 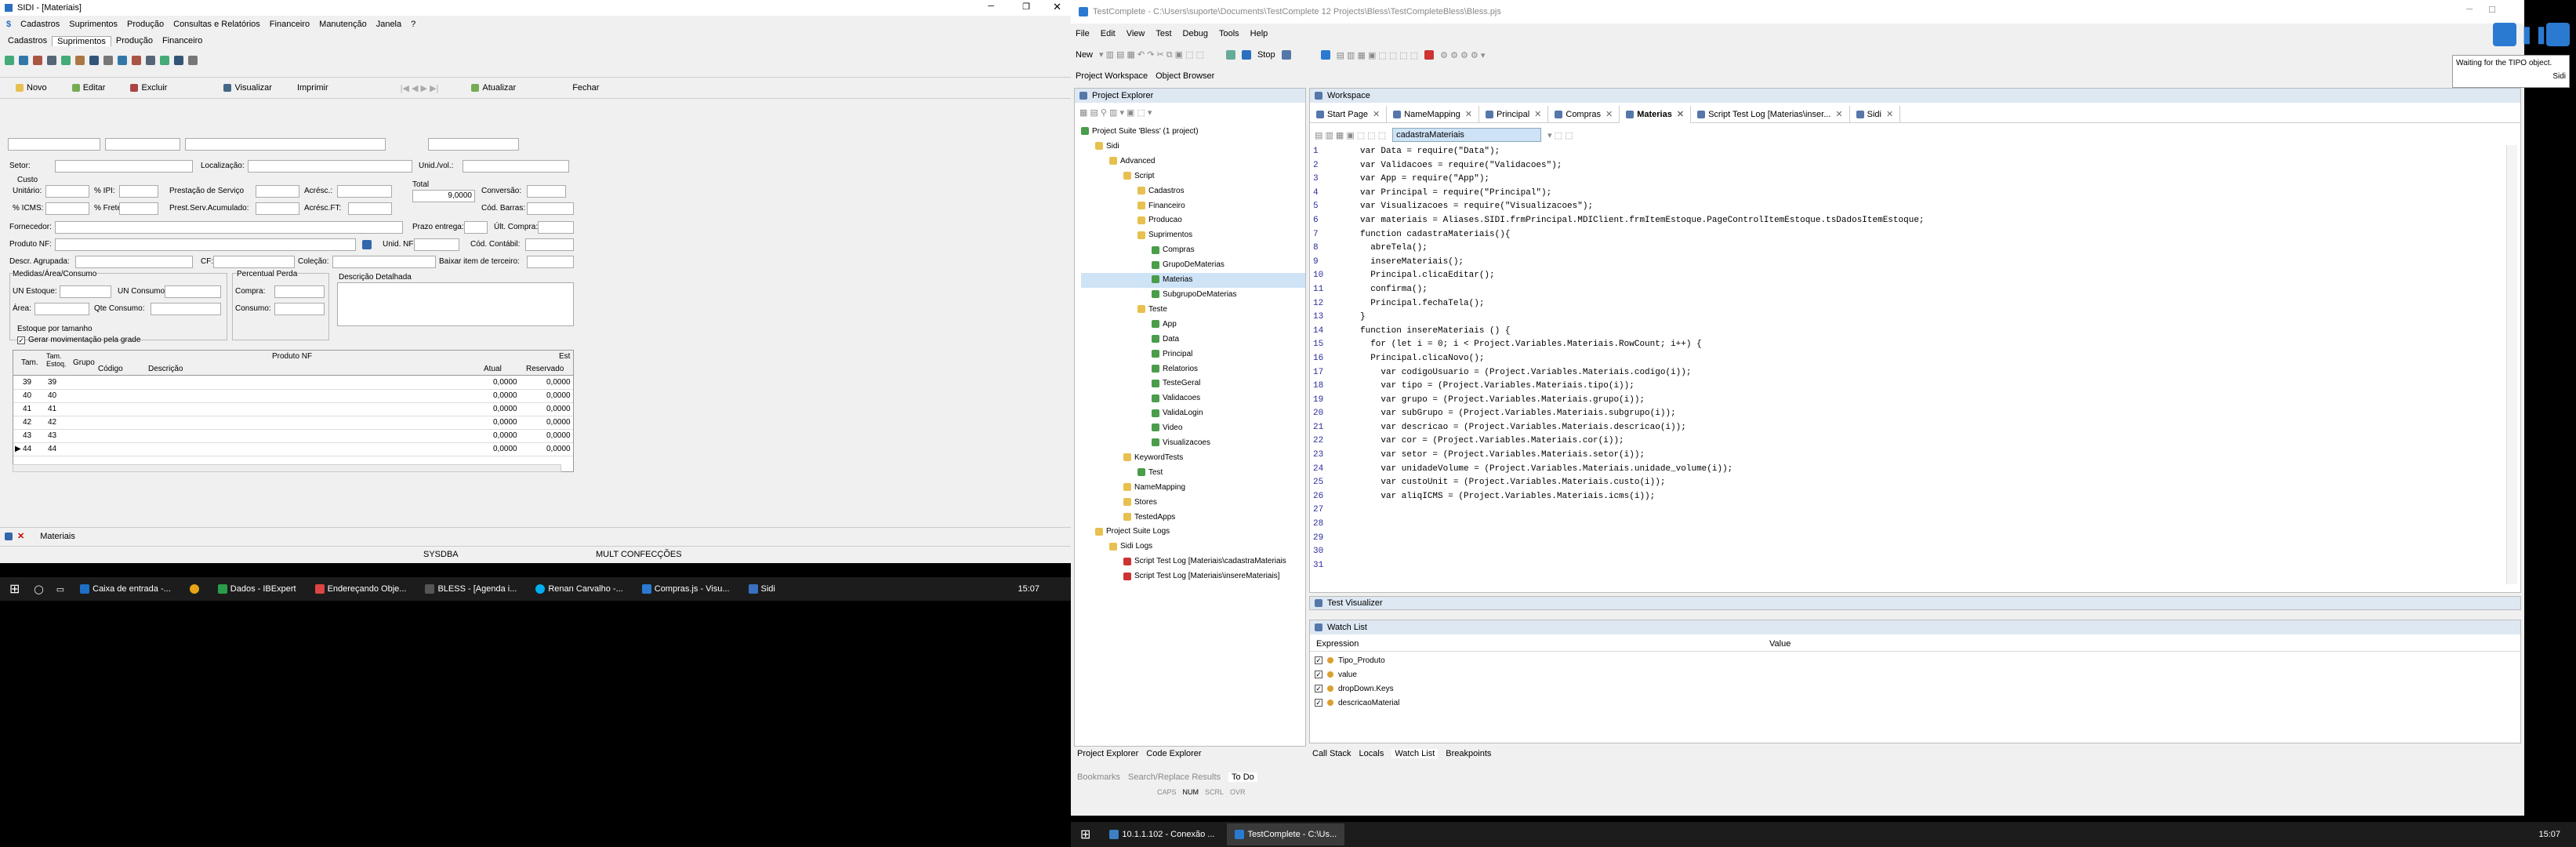 I want to click on tree-node: GrupoDeMaterias, so click(x=1193, y=265).